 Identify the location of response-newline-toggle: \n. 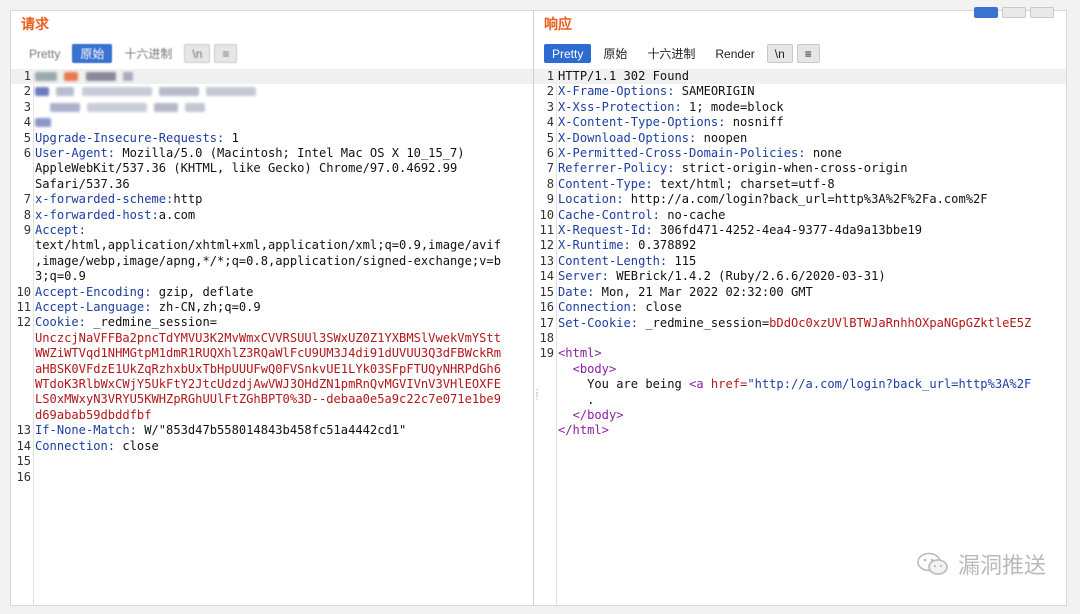
(779, 53).